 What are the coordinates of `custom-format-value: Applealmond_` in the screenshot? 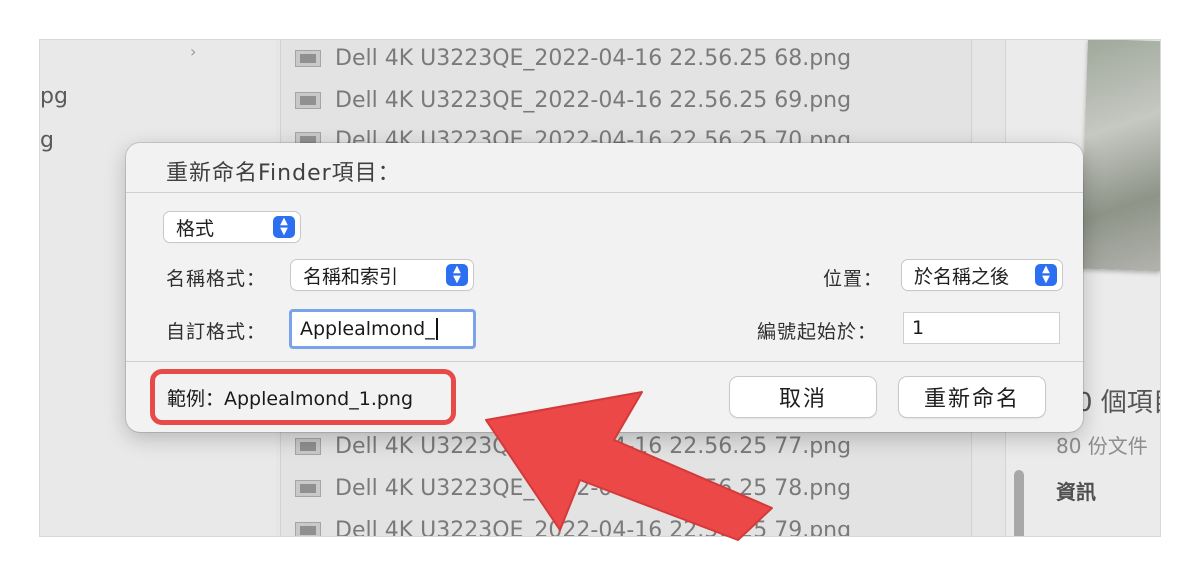 It's located at (367, 329).